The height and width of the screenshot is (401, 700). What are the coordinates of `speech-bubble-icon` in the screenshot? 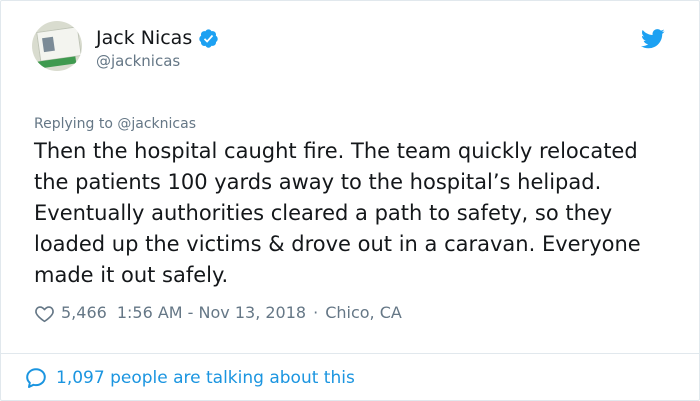 It's located at (36, 378).